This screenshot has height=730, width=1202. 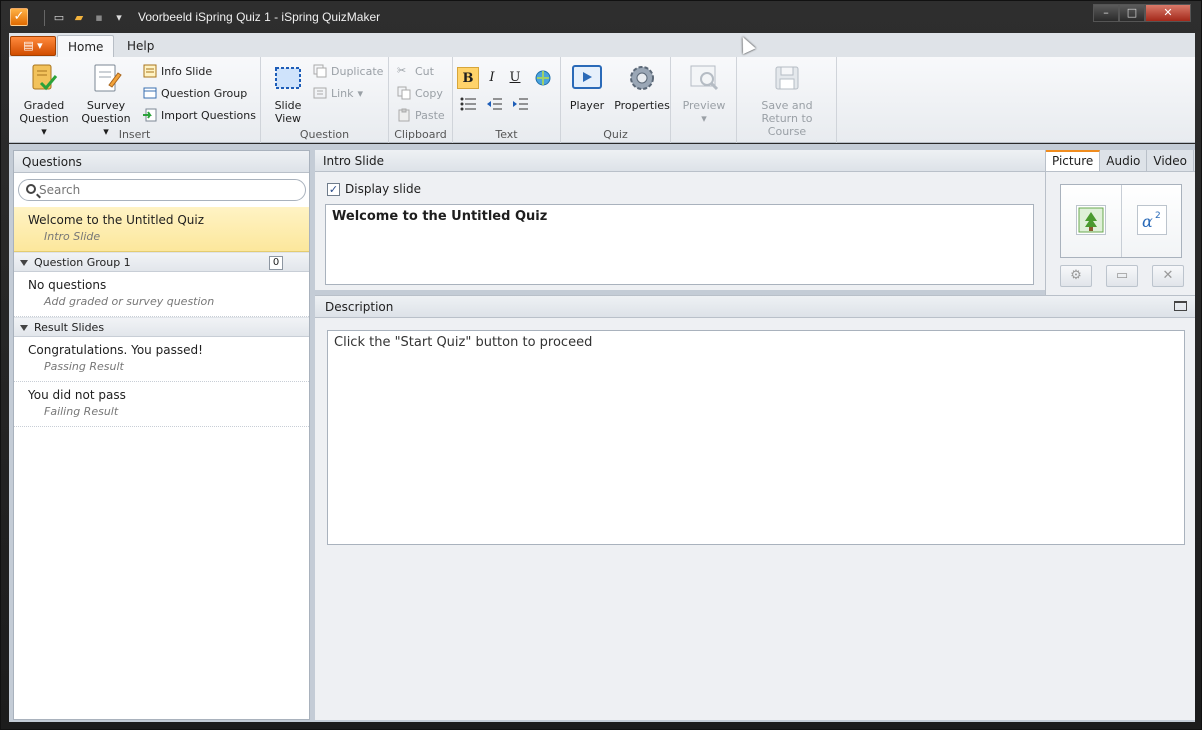 I want to click on save-return-button: Save and Return to Course, so click(x=787, y=99).